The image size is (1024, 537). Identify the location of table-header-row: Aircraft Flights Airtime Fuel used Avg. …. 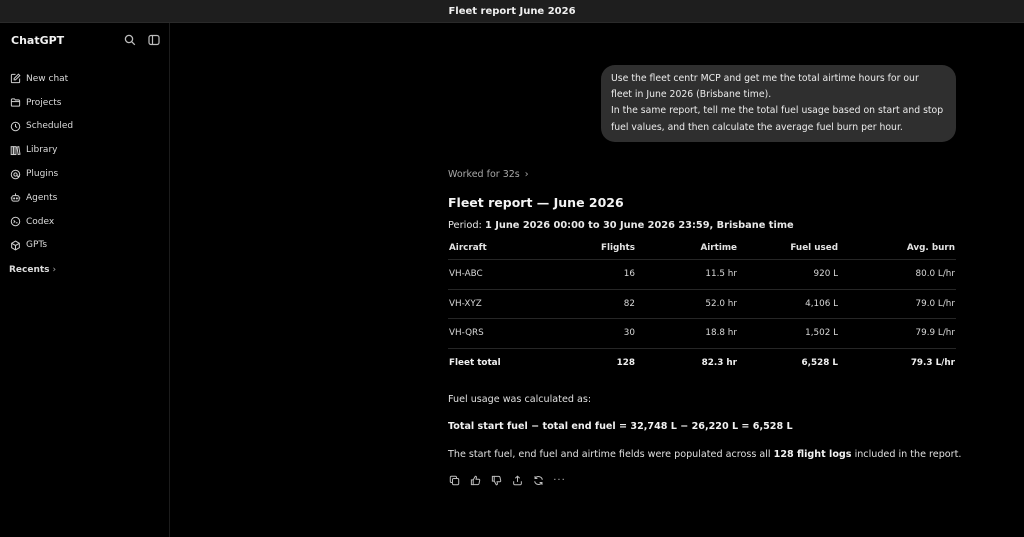
(702, 248).